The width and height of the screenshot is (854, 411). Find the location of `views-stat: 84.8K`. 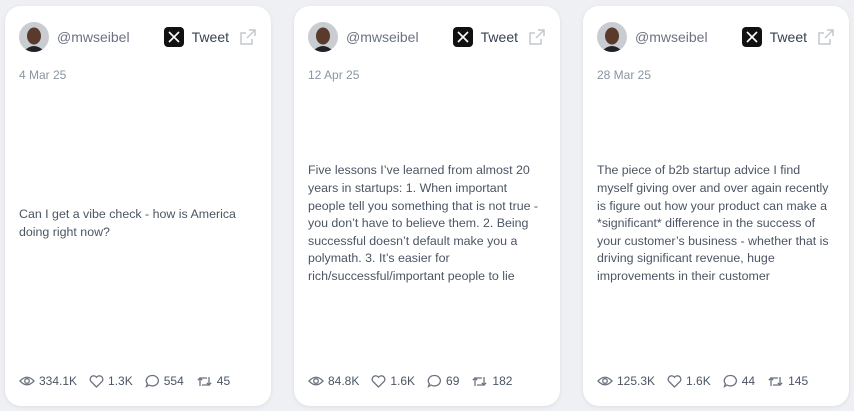

views-stat: 84.8K is located at coordinates (333, 381).